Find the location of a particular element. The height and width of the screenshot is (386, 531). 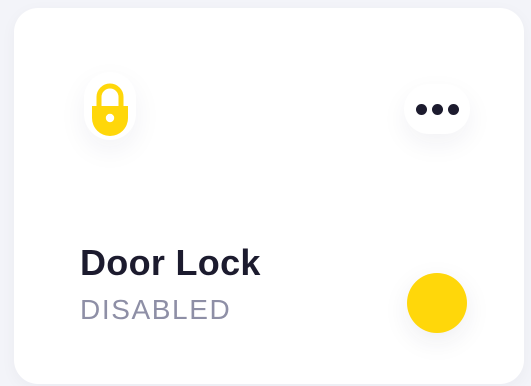

device-status: DISABLED is located at coordinates (156, 309).